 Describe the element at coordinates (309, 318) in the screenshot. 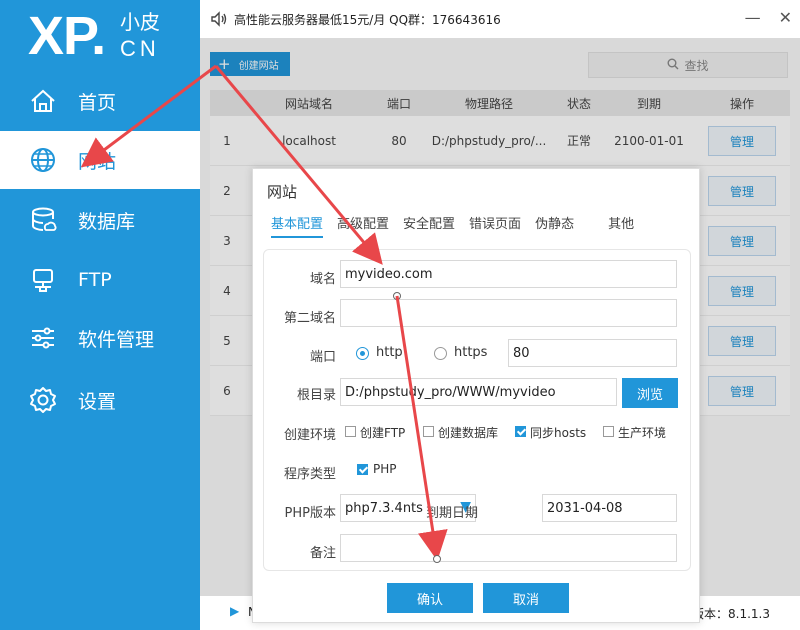

I see `second-domain-label: 第二域名` at that location.